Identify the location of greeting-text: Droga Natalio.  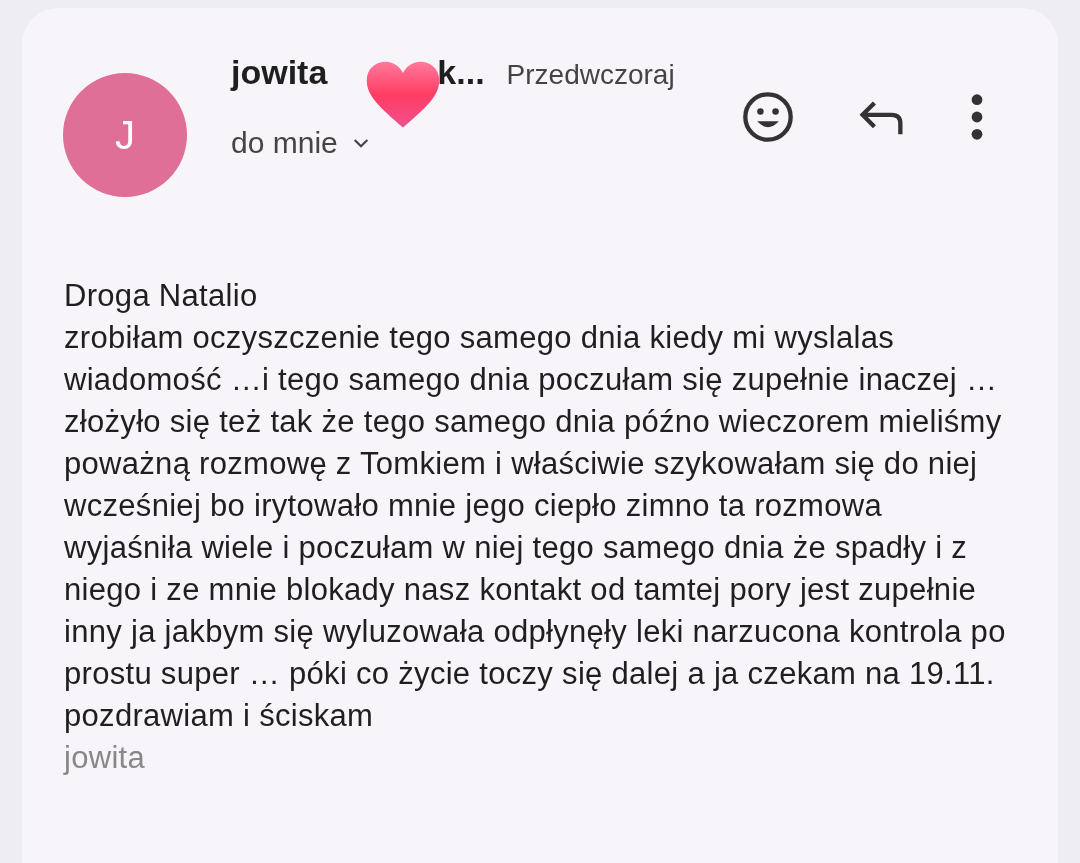
(161, 296).